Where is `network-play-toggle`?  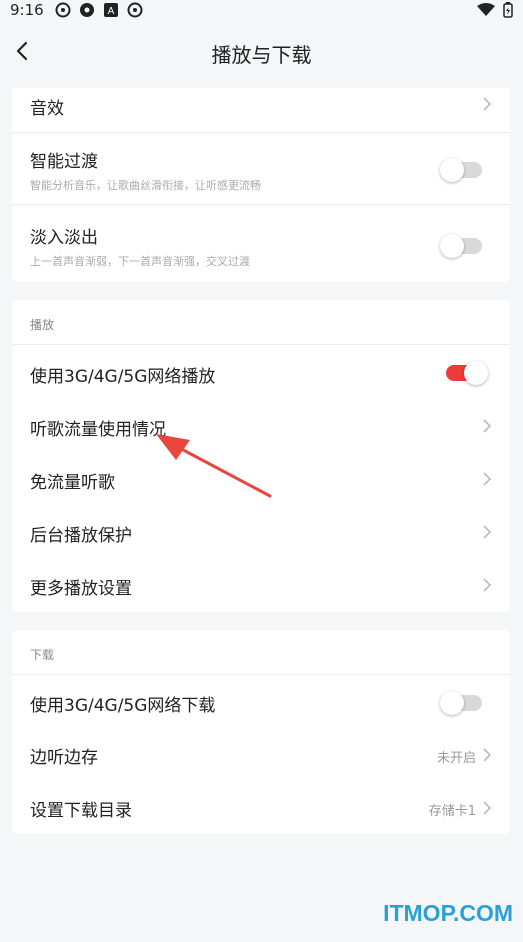 network-play-toggle is located at coordinates (467, 373).